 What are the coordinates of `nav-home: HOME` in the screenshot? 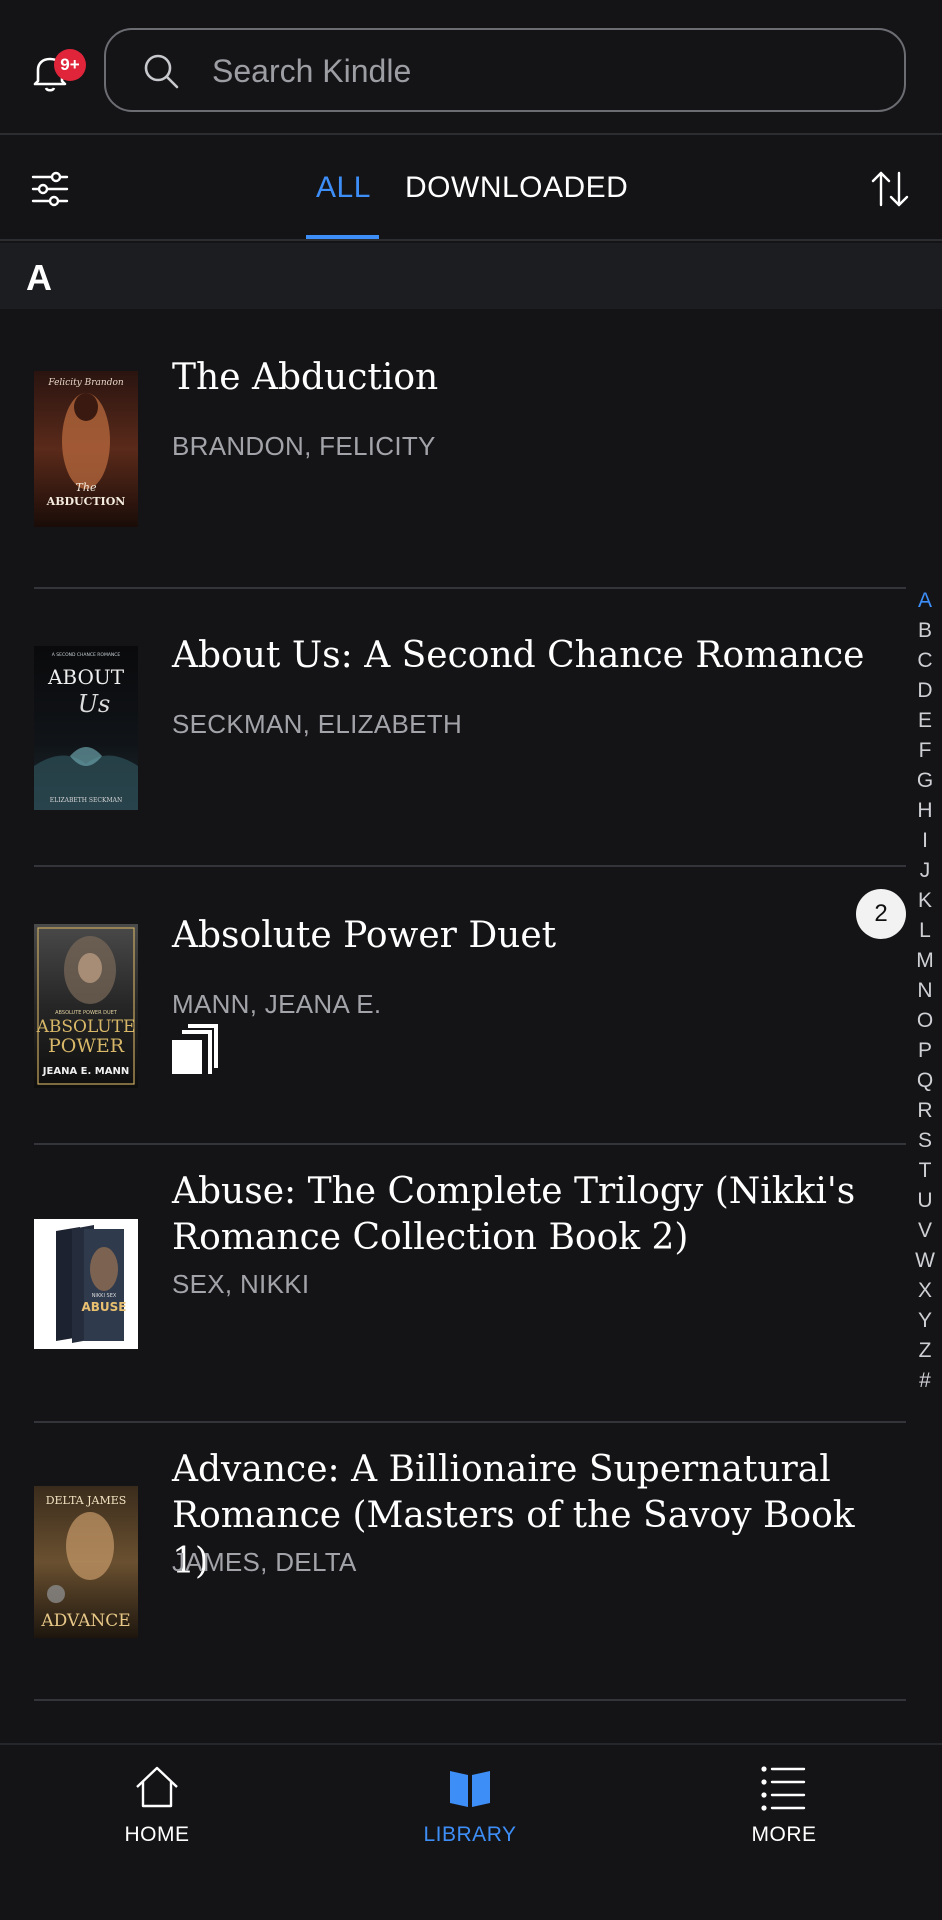 It's located at (157, 1805).